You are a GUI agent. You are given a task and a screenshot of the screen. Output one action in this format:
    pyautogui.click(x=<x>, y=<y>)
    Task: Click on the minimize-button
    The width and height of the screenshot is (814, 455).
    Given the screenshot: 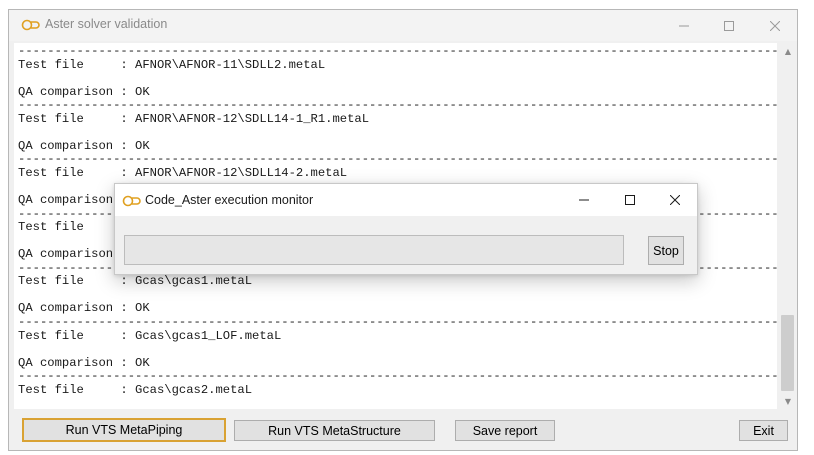 What is the action you would take?
    pyautogui.click(x=684, y=25)
    